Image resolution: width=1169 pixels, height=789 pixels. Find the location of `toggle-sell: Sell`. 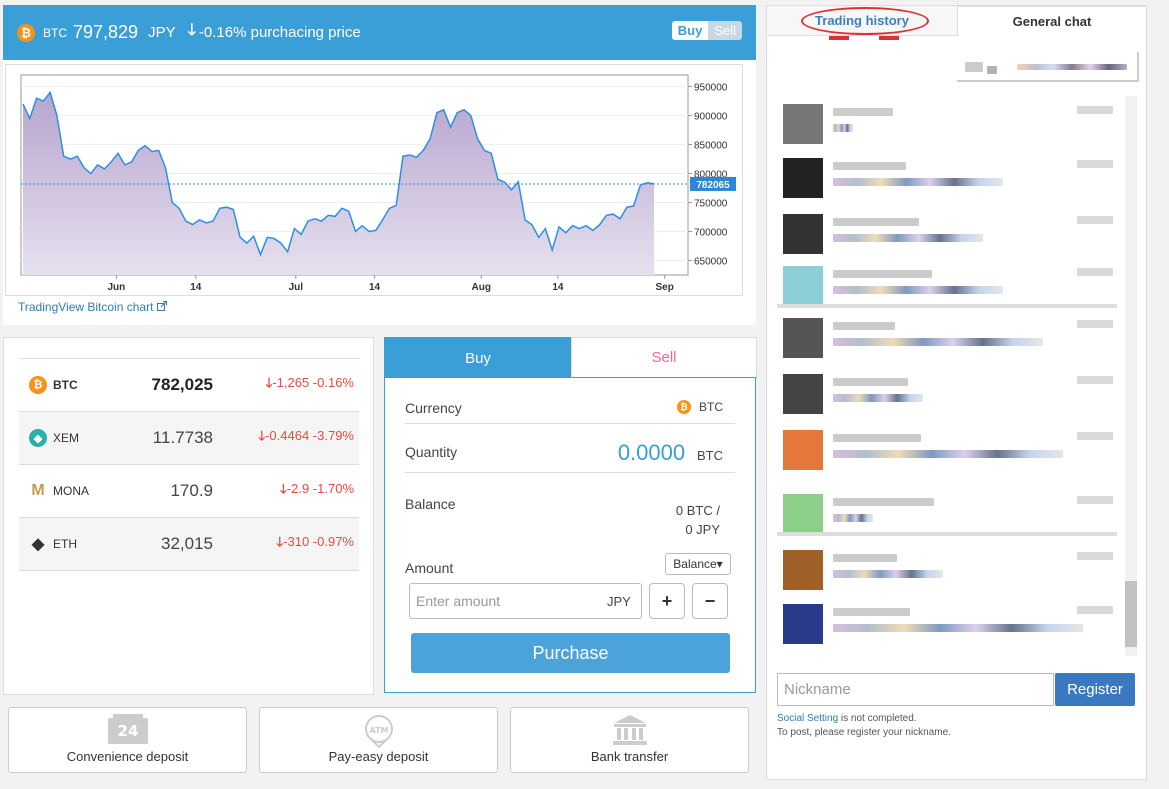

toggle-sell: Sell is located at coordinates (725, 30).